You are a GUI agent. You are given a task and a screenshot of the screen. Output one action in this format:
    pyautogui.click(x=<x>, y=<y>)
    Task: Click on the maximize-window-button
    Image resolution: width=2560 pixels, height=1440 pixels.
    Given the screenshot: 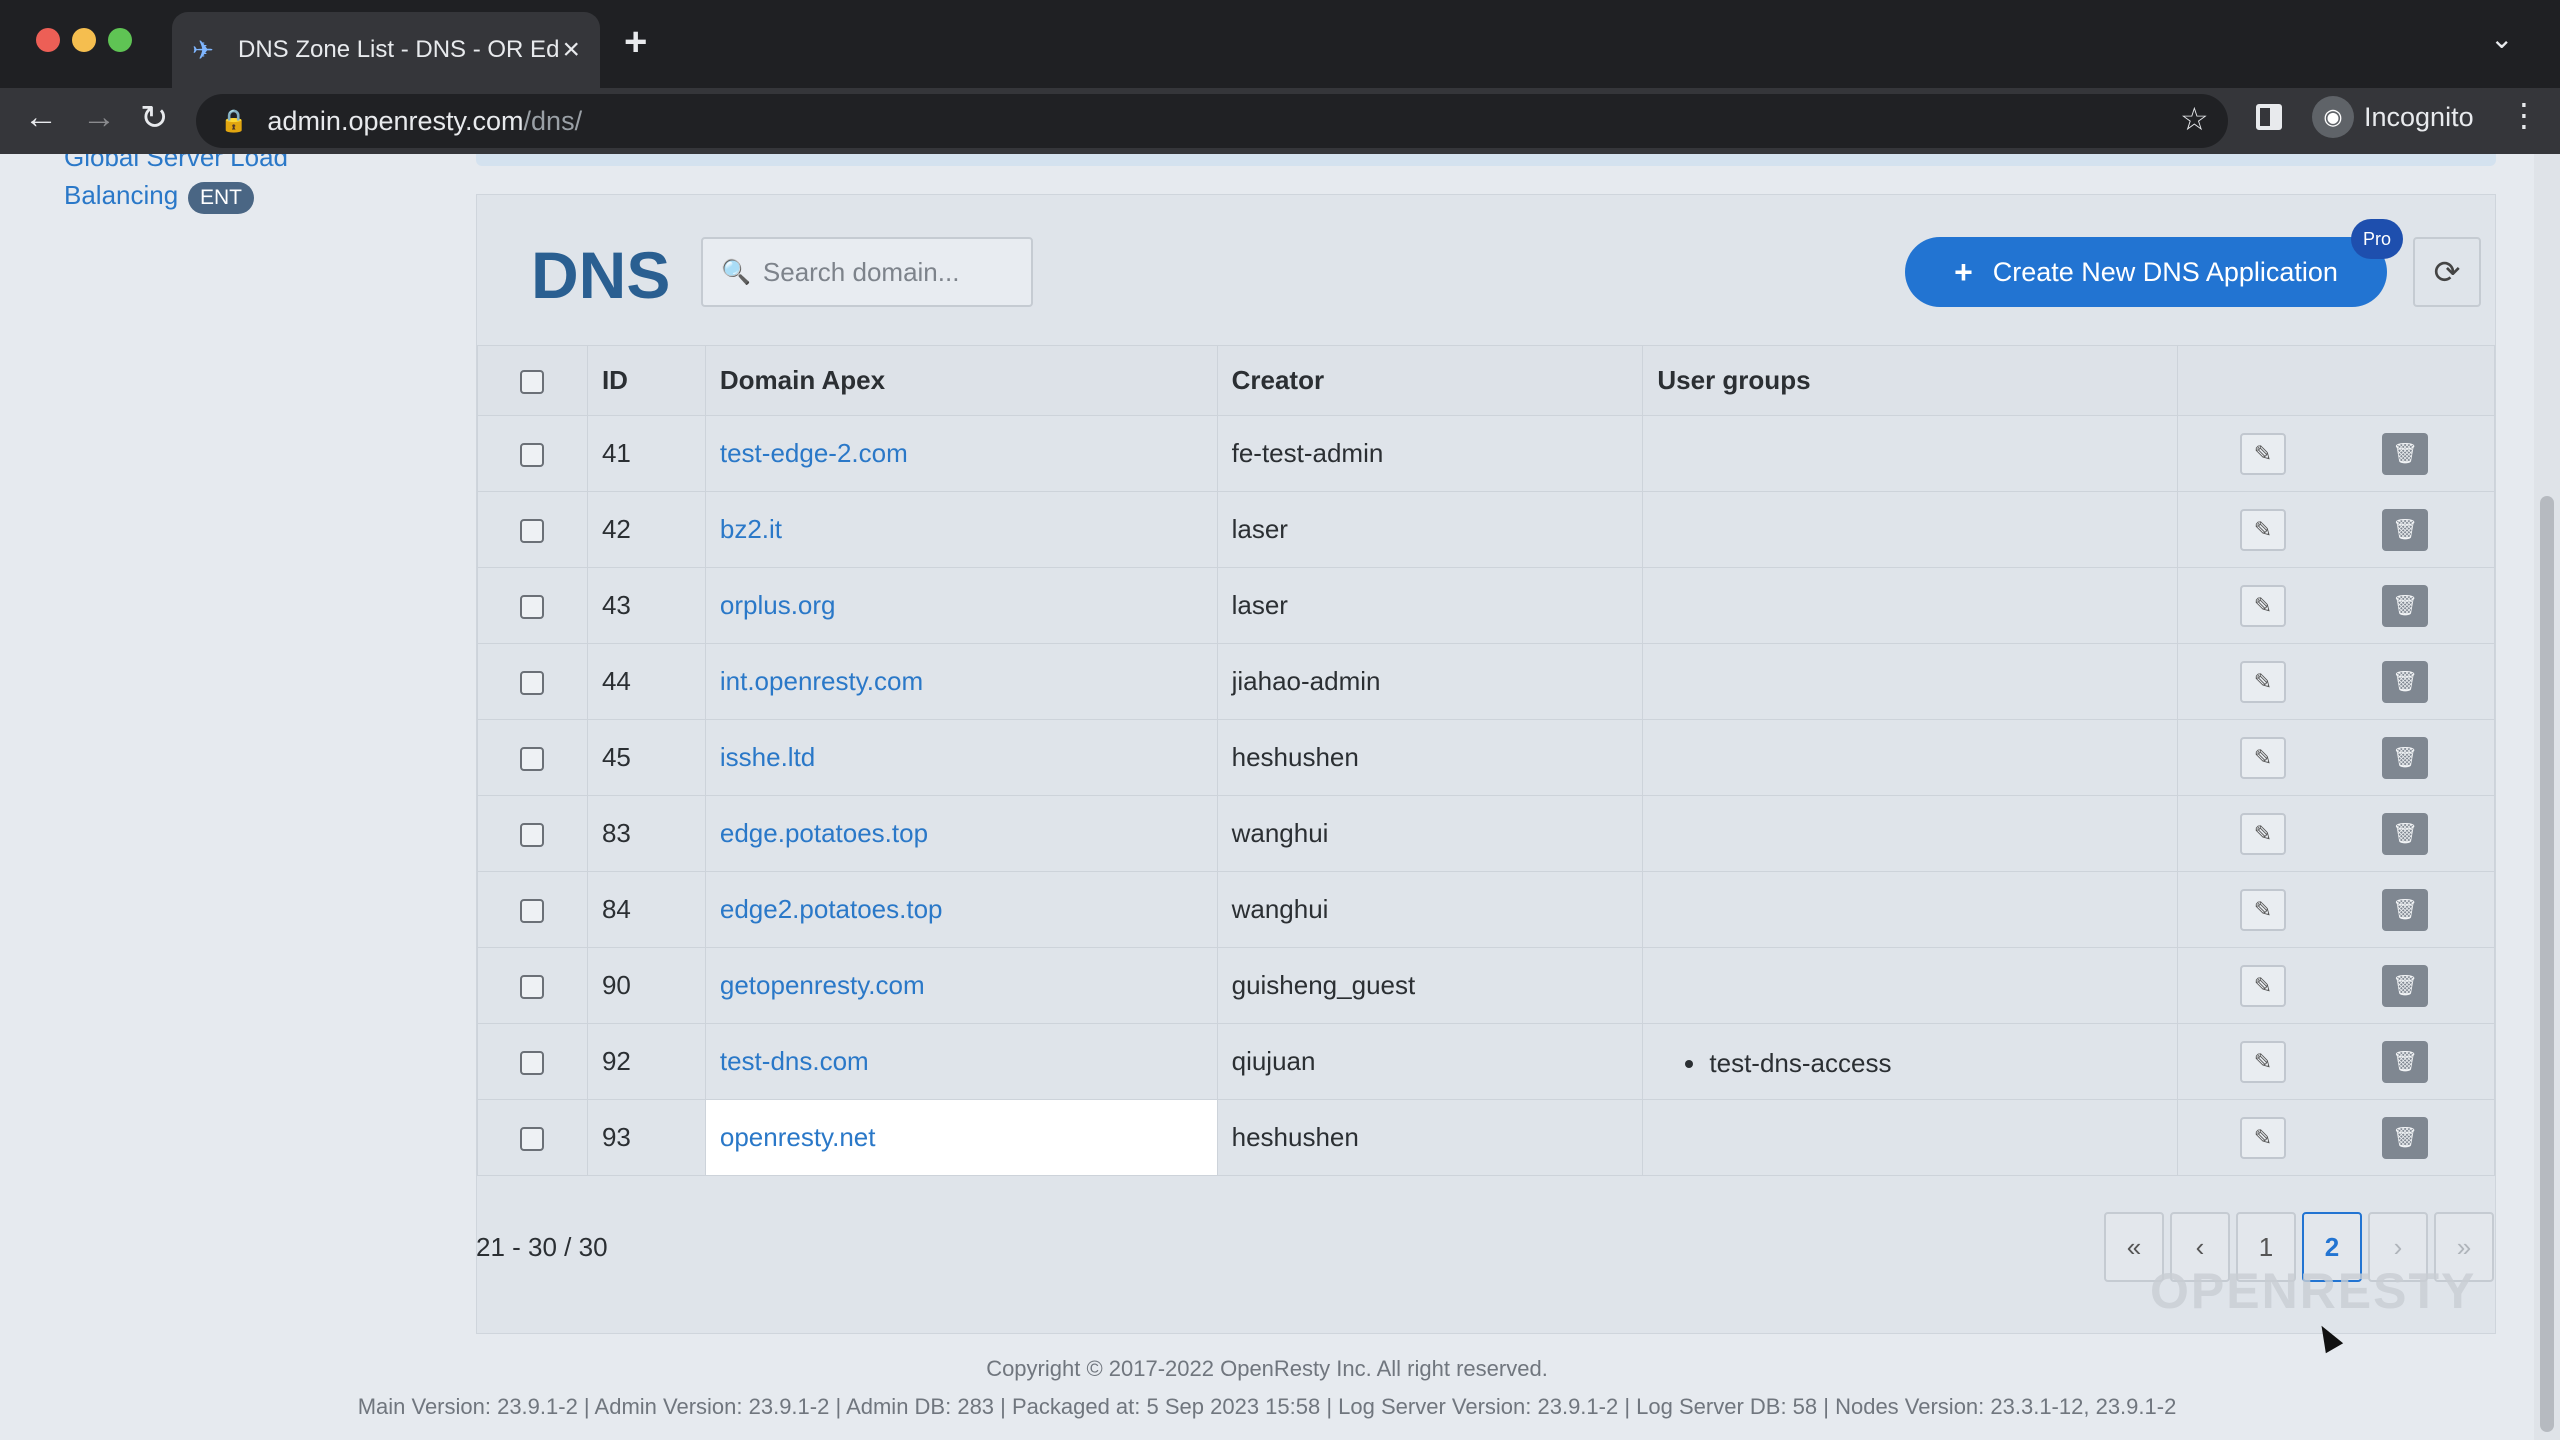 What is the action you would take?
    pyautogui.click(x=120, y=40)
    